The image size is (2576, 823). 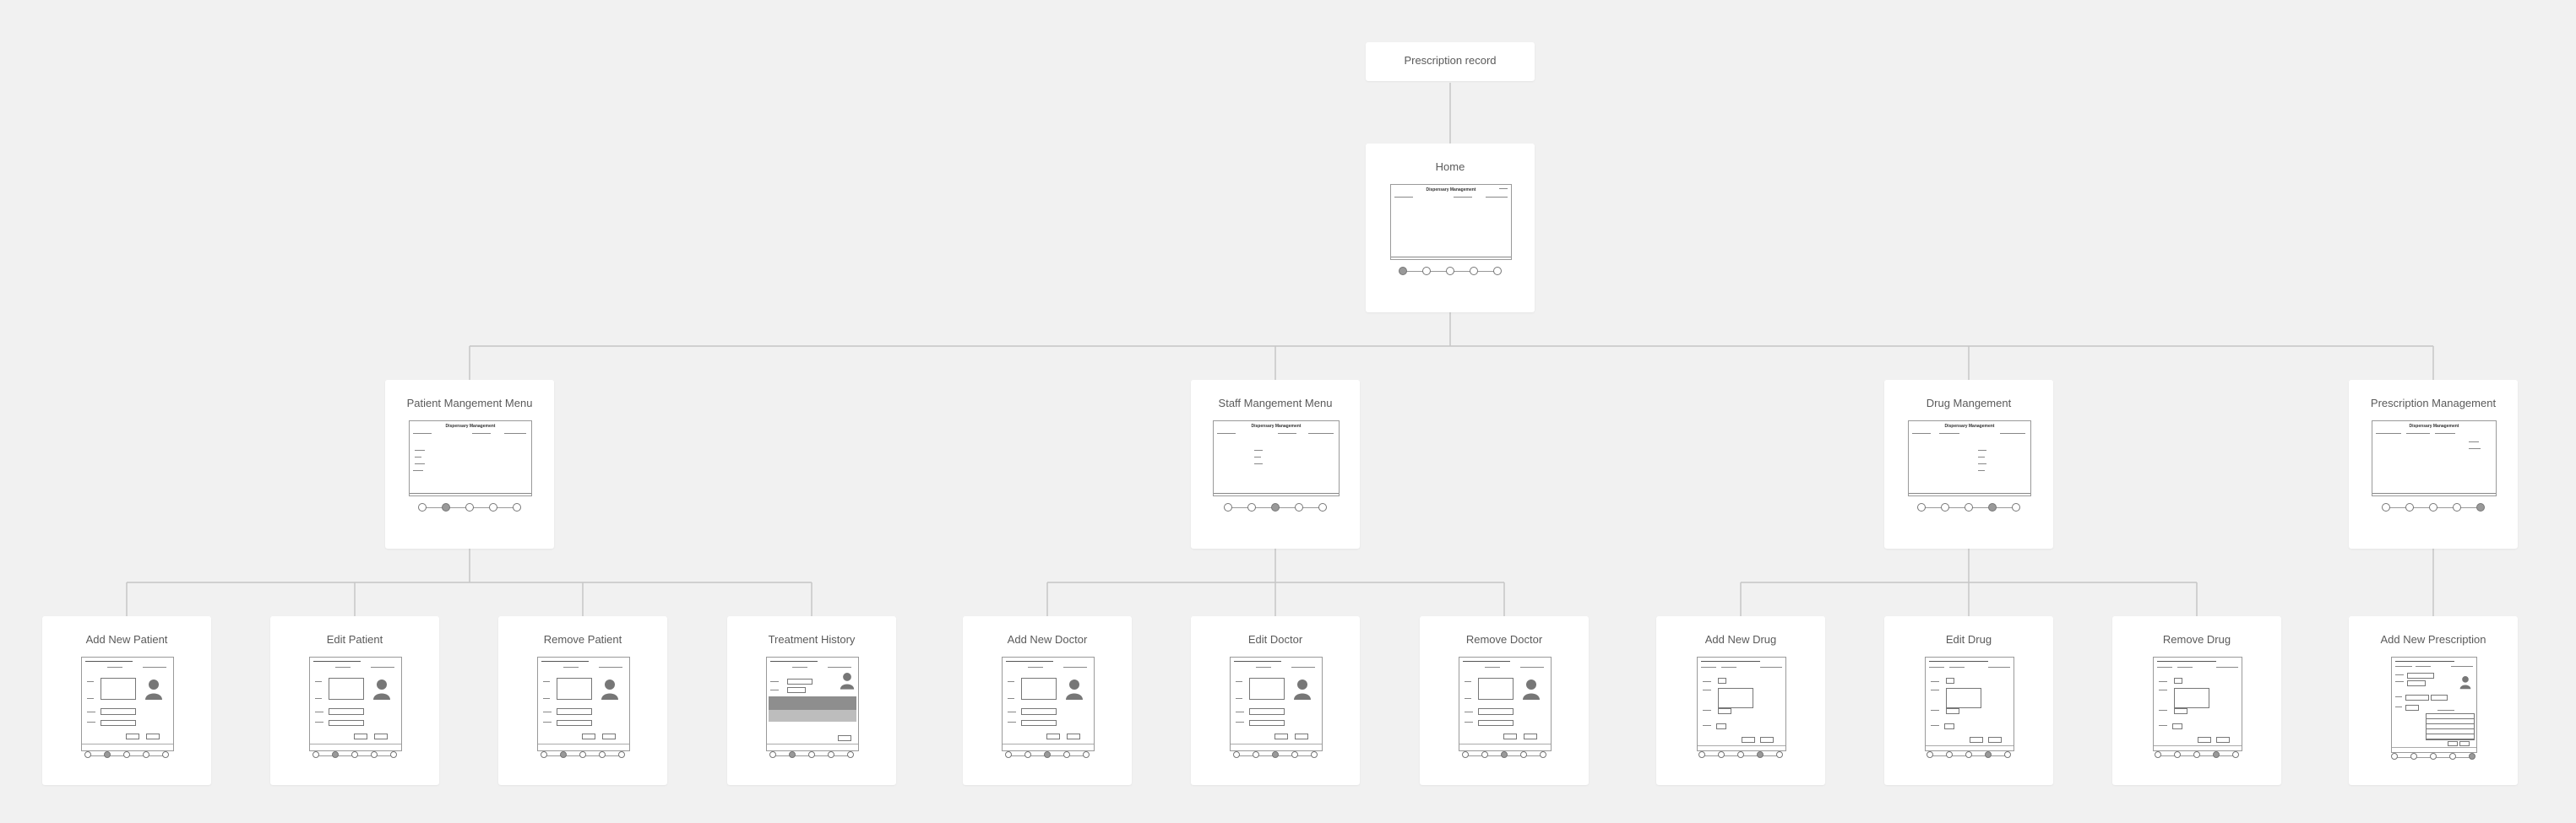 What do you see at coordinates (470, 458) in the screenshot?
I see `patient-menu-thumbnail: Dispensary Management` at bounding box center [470, 458].